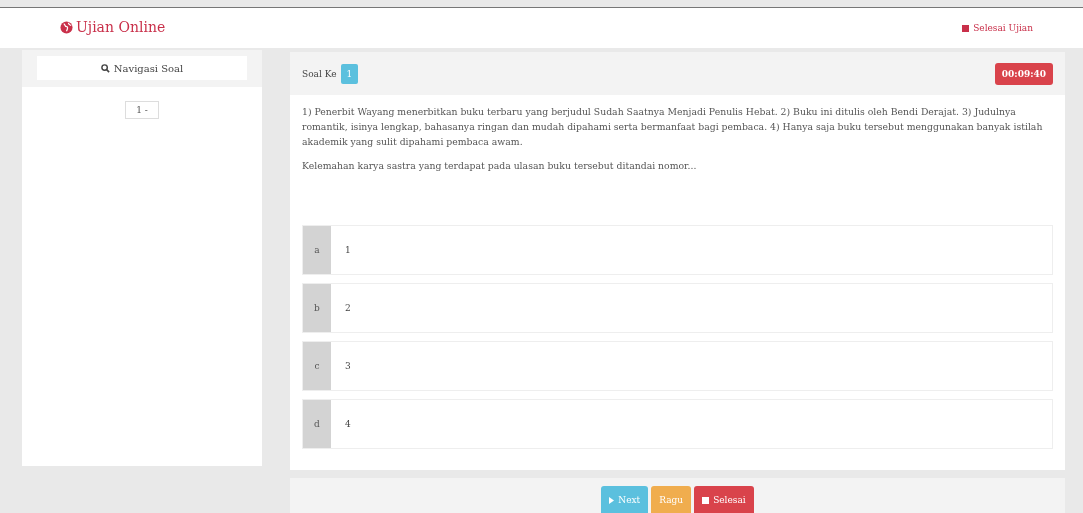 This screenshot has width=1083, height=513. What do you see at coordinates (317, 366) in the screenshot?
I see `option-letter: c` at bounding box center [317, 366].